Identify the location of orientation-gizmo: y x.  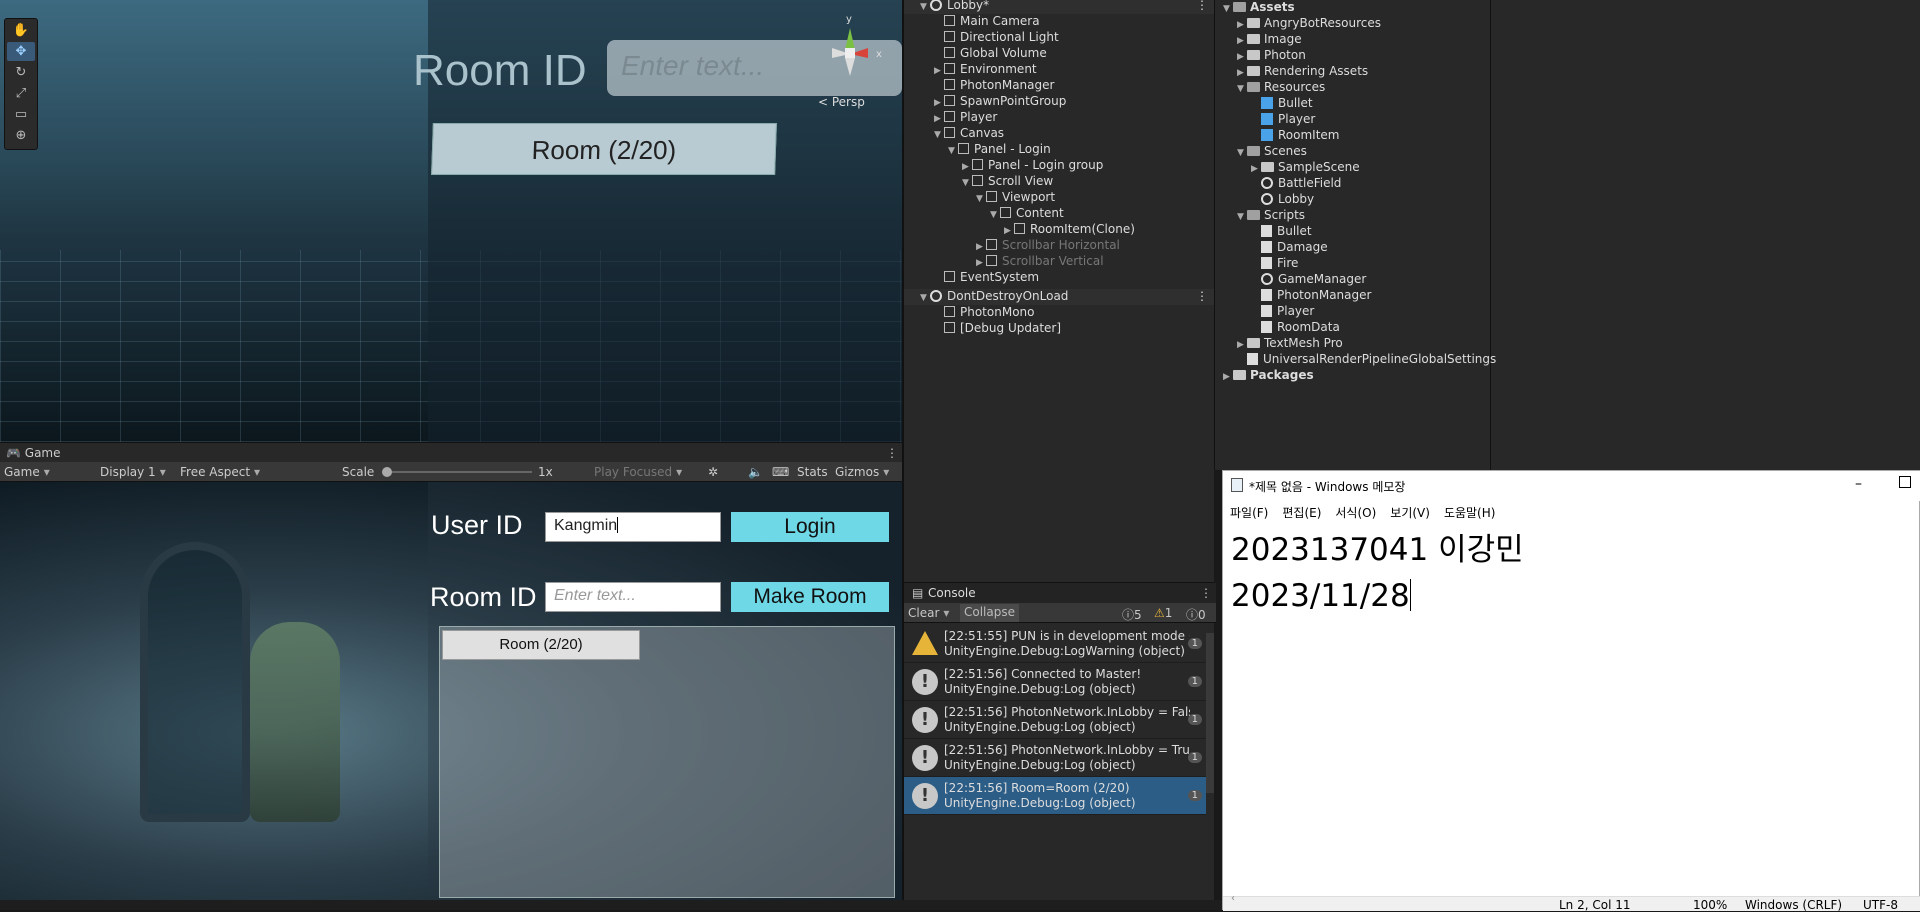
(850, 50).